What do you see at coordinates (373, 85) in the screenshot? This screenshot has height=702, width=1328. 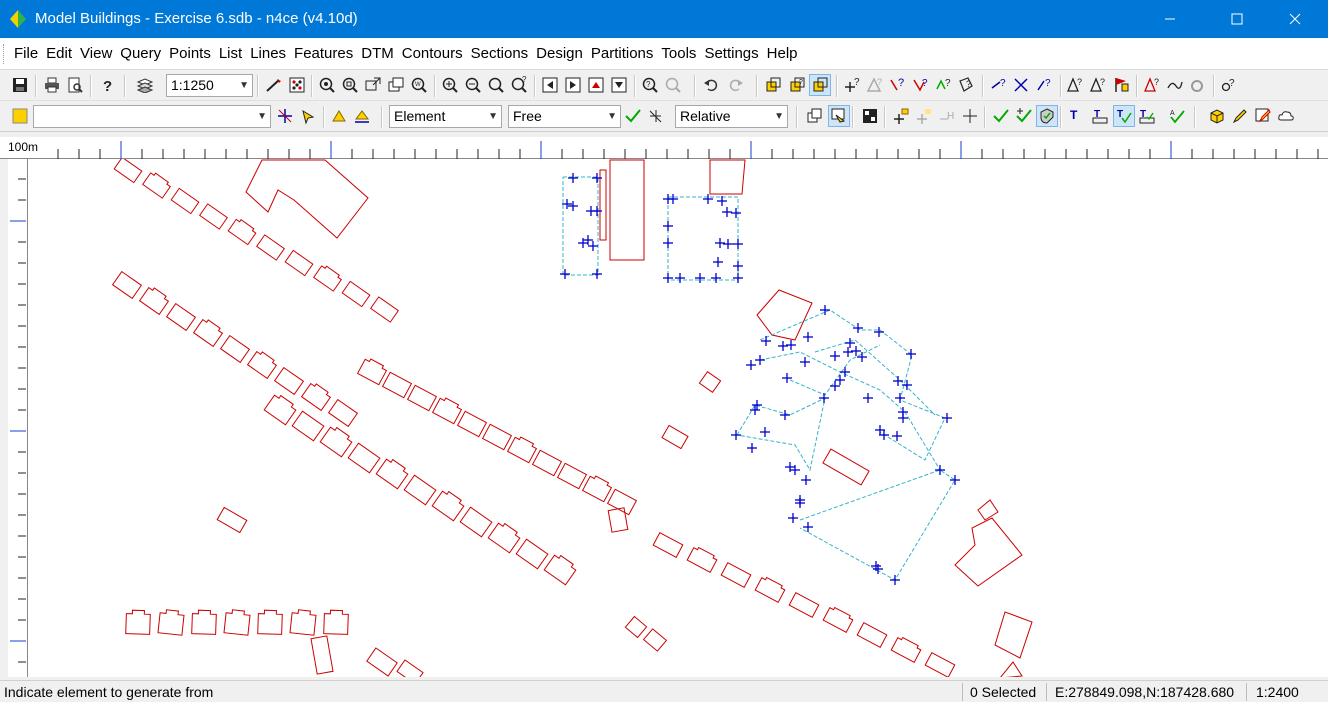 I see `zoom-pan-button` at bounding box center [373, 85].